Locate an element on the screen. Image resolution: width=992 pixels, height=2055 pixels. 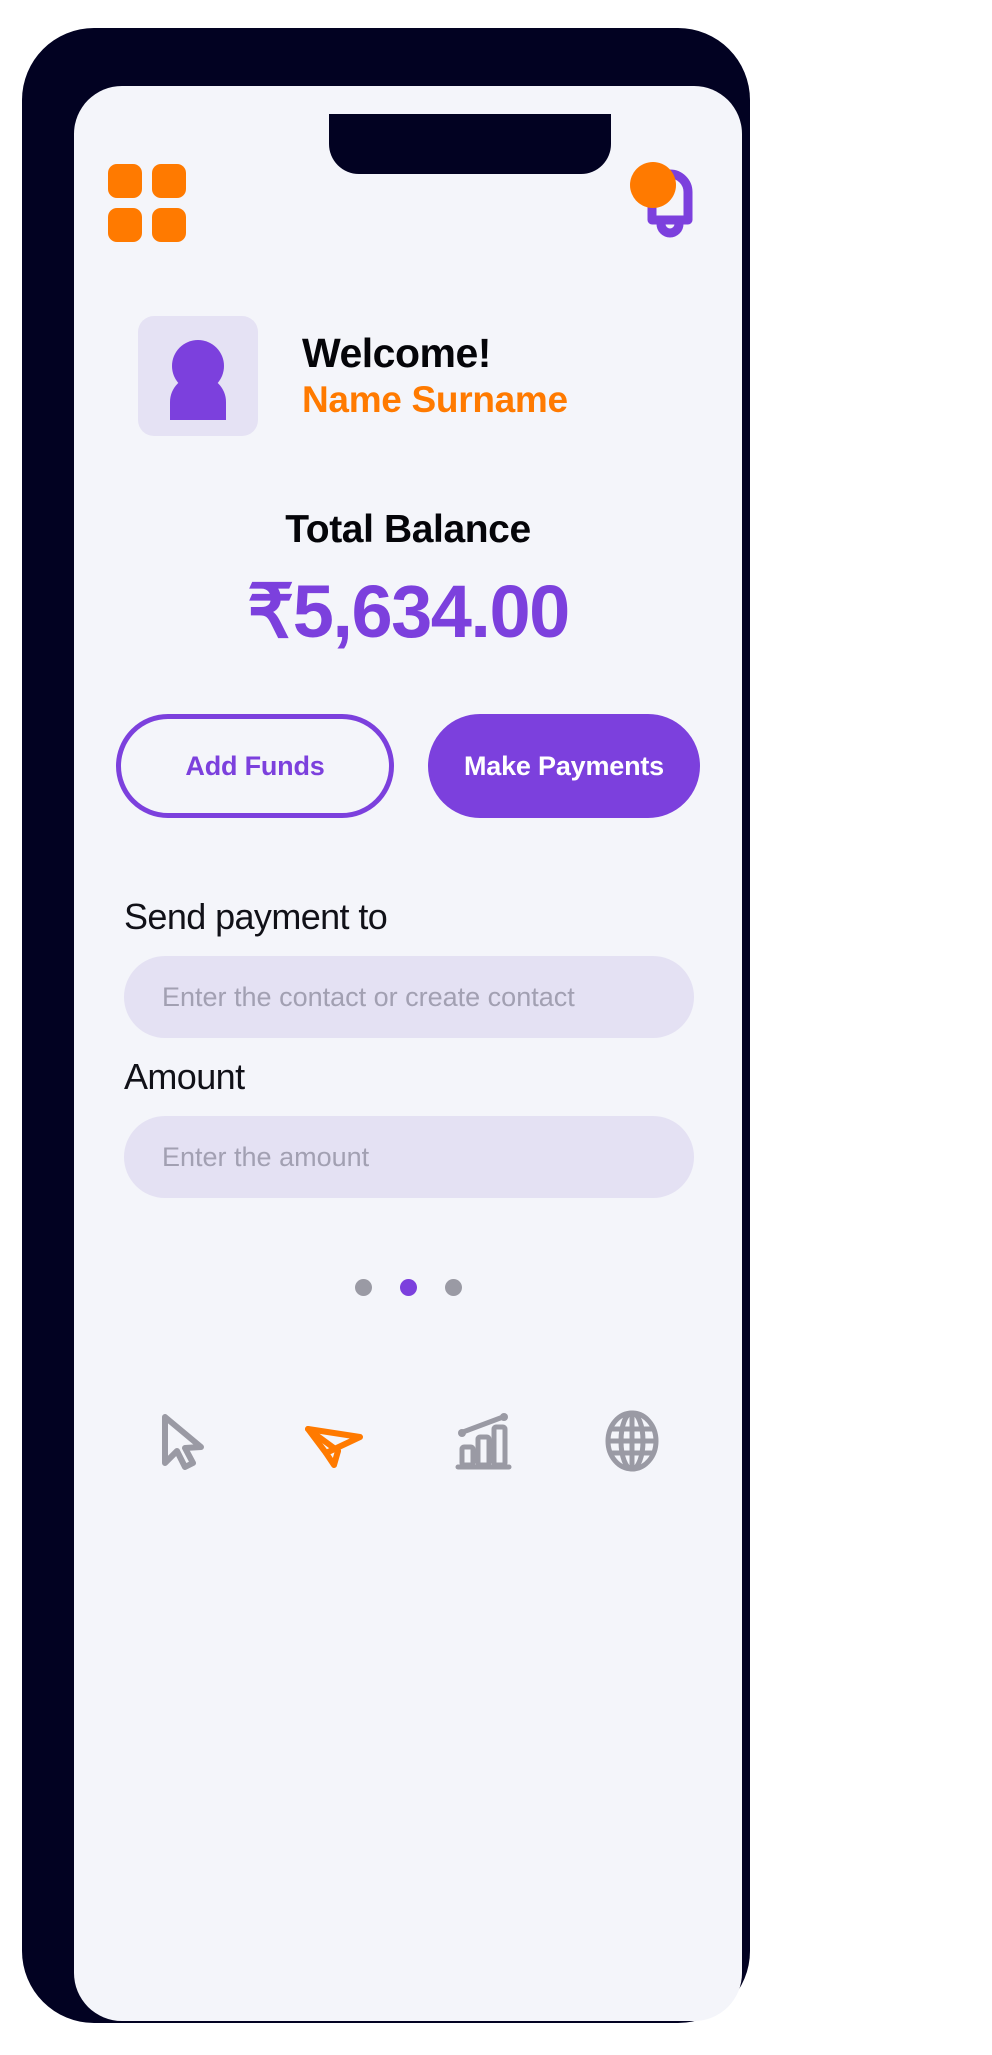
nav-item-statistics is located at coordinates (483, 1441).